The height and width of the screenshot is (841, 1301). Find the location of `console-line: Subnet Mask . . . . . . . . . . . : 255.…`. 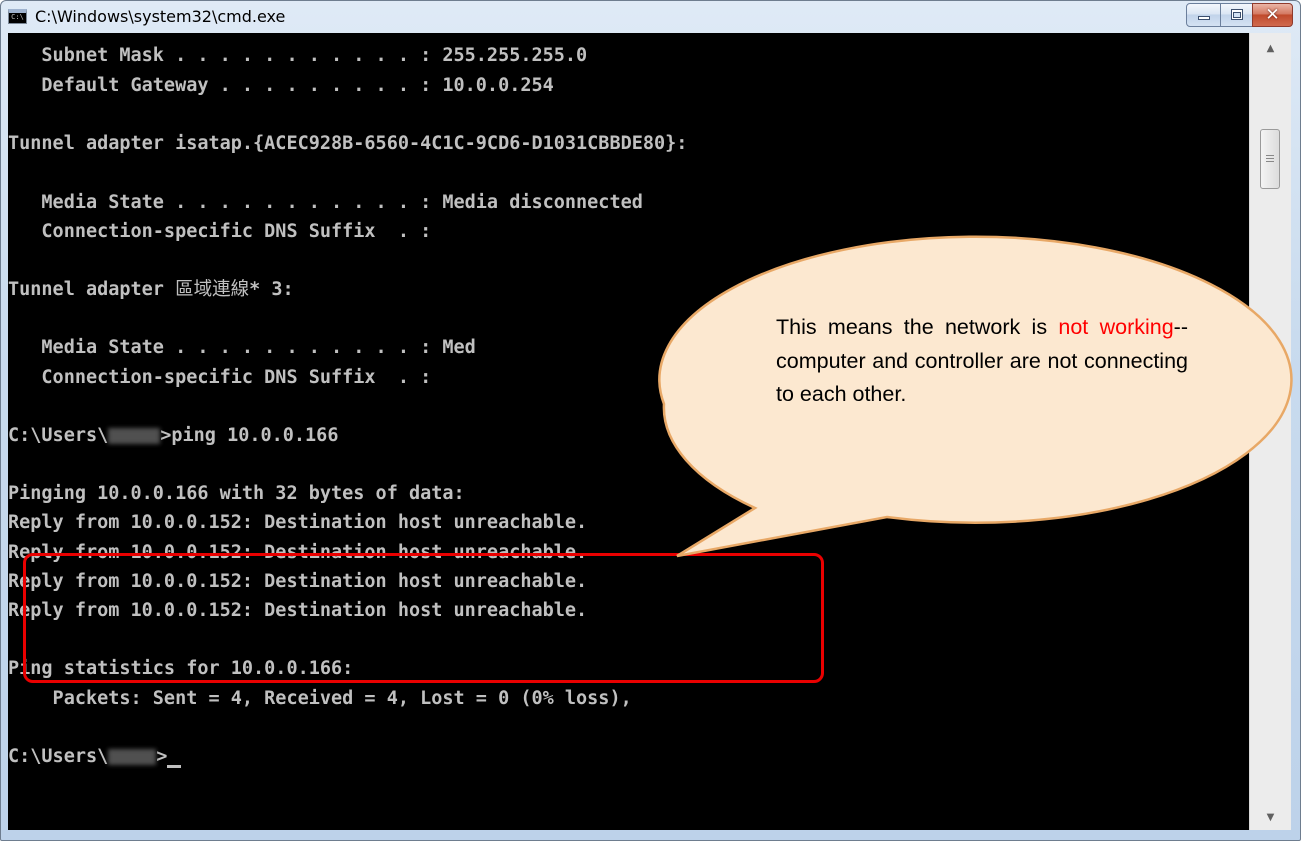

console-line: Subnet Mask . . . . . . . . . . . : 255.… is located at coordinates (298, 55).